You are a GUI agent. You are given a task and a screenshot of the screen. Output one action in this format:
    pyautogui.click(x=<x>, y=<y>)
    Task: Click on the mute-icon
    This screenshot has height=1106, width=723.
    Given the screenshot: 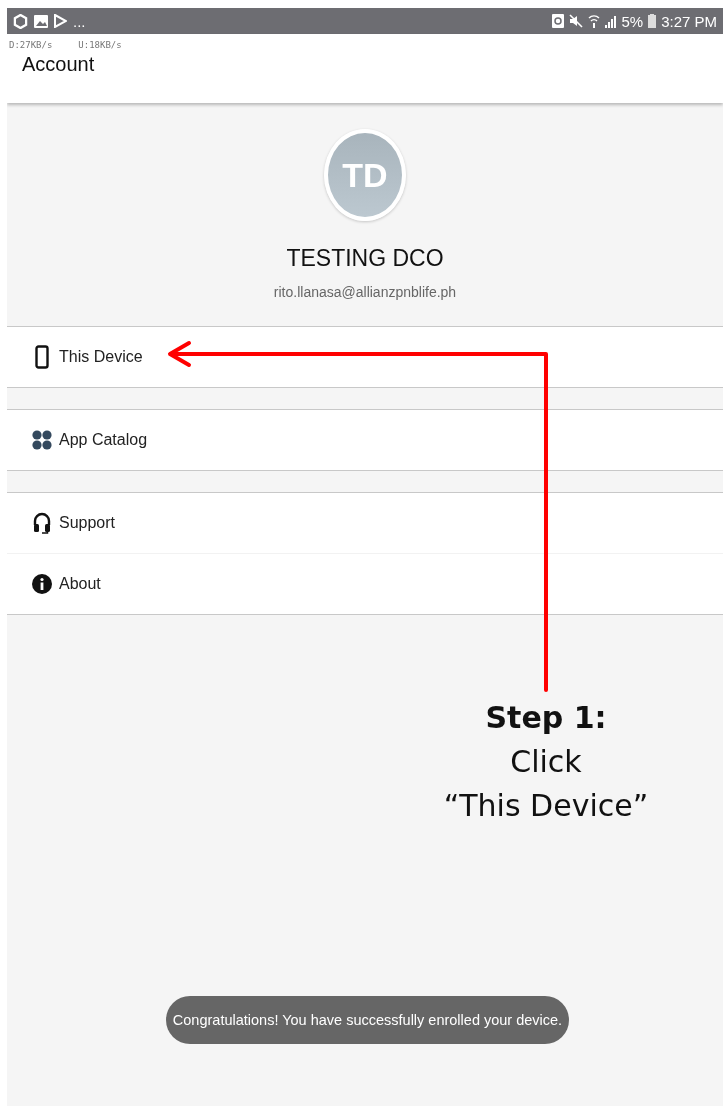 What is the action you would take?
    pyautogui.click(x=576, y=21)
    